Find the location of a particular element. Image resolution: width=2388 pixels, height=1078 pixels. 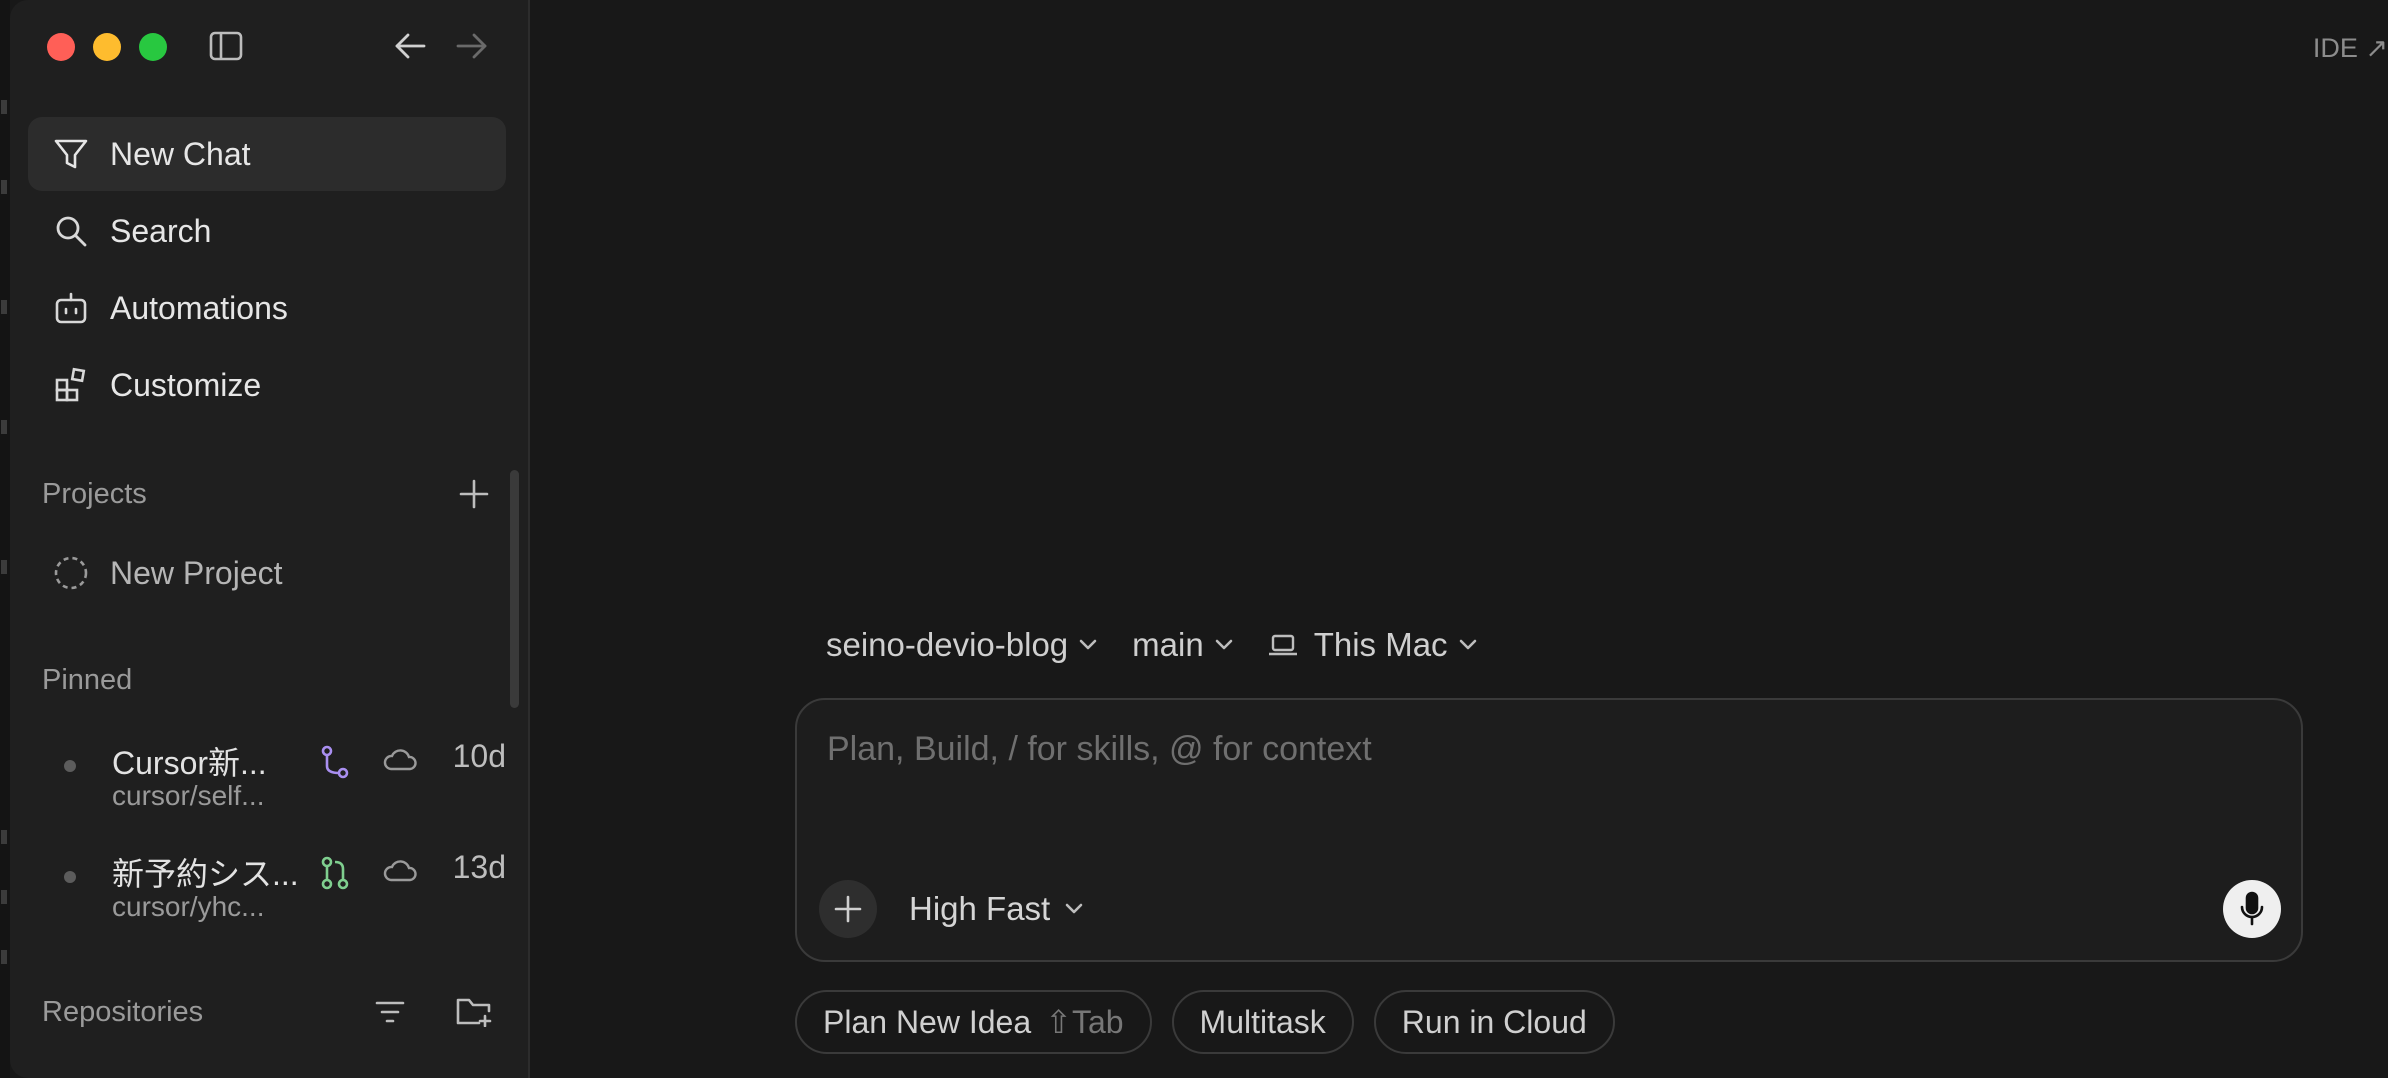

run-in-cloud-label: Run in Cloud is located at coordinates (1494, 1021).